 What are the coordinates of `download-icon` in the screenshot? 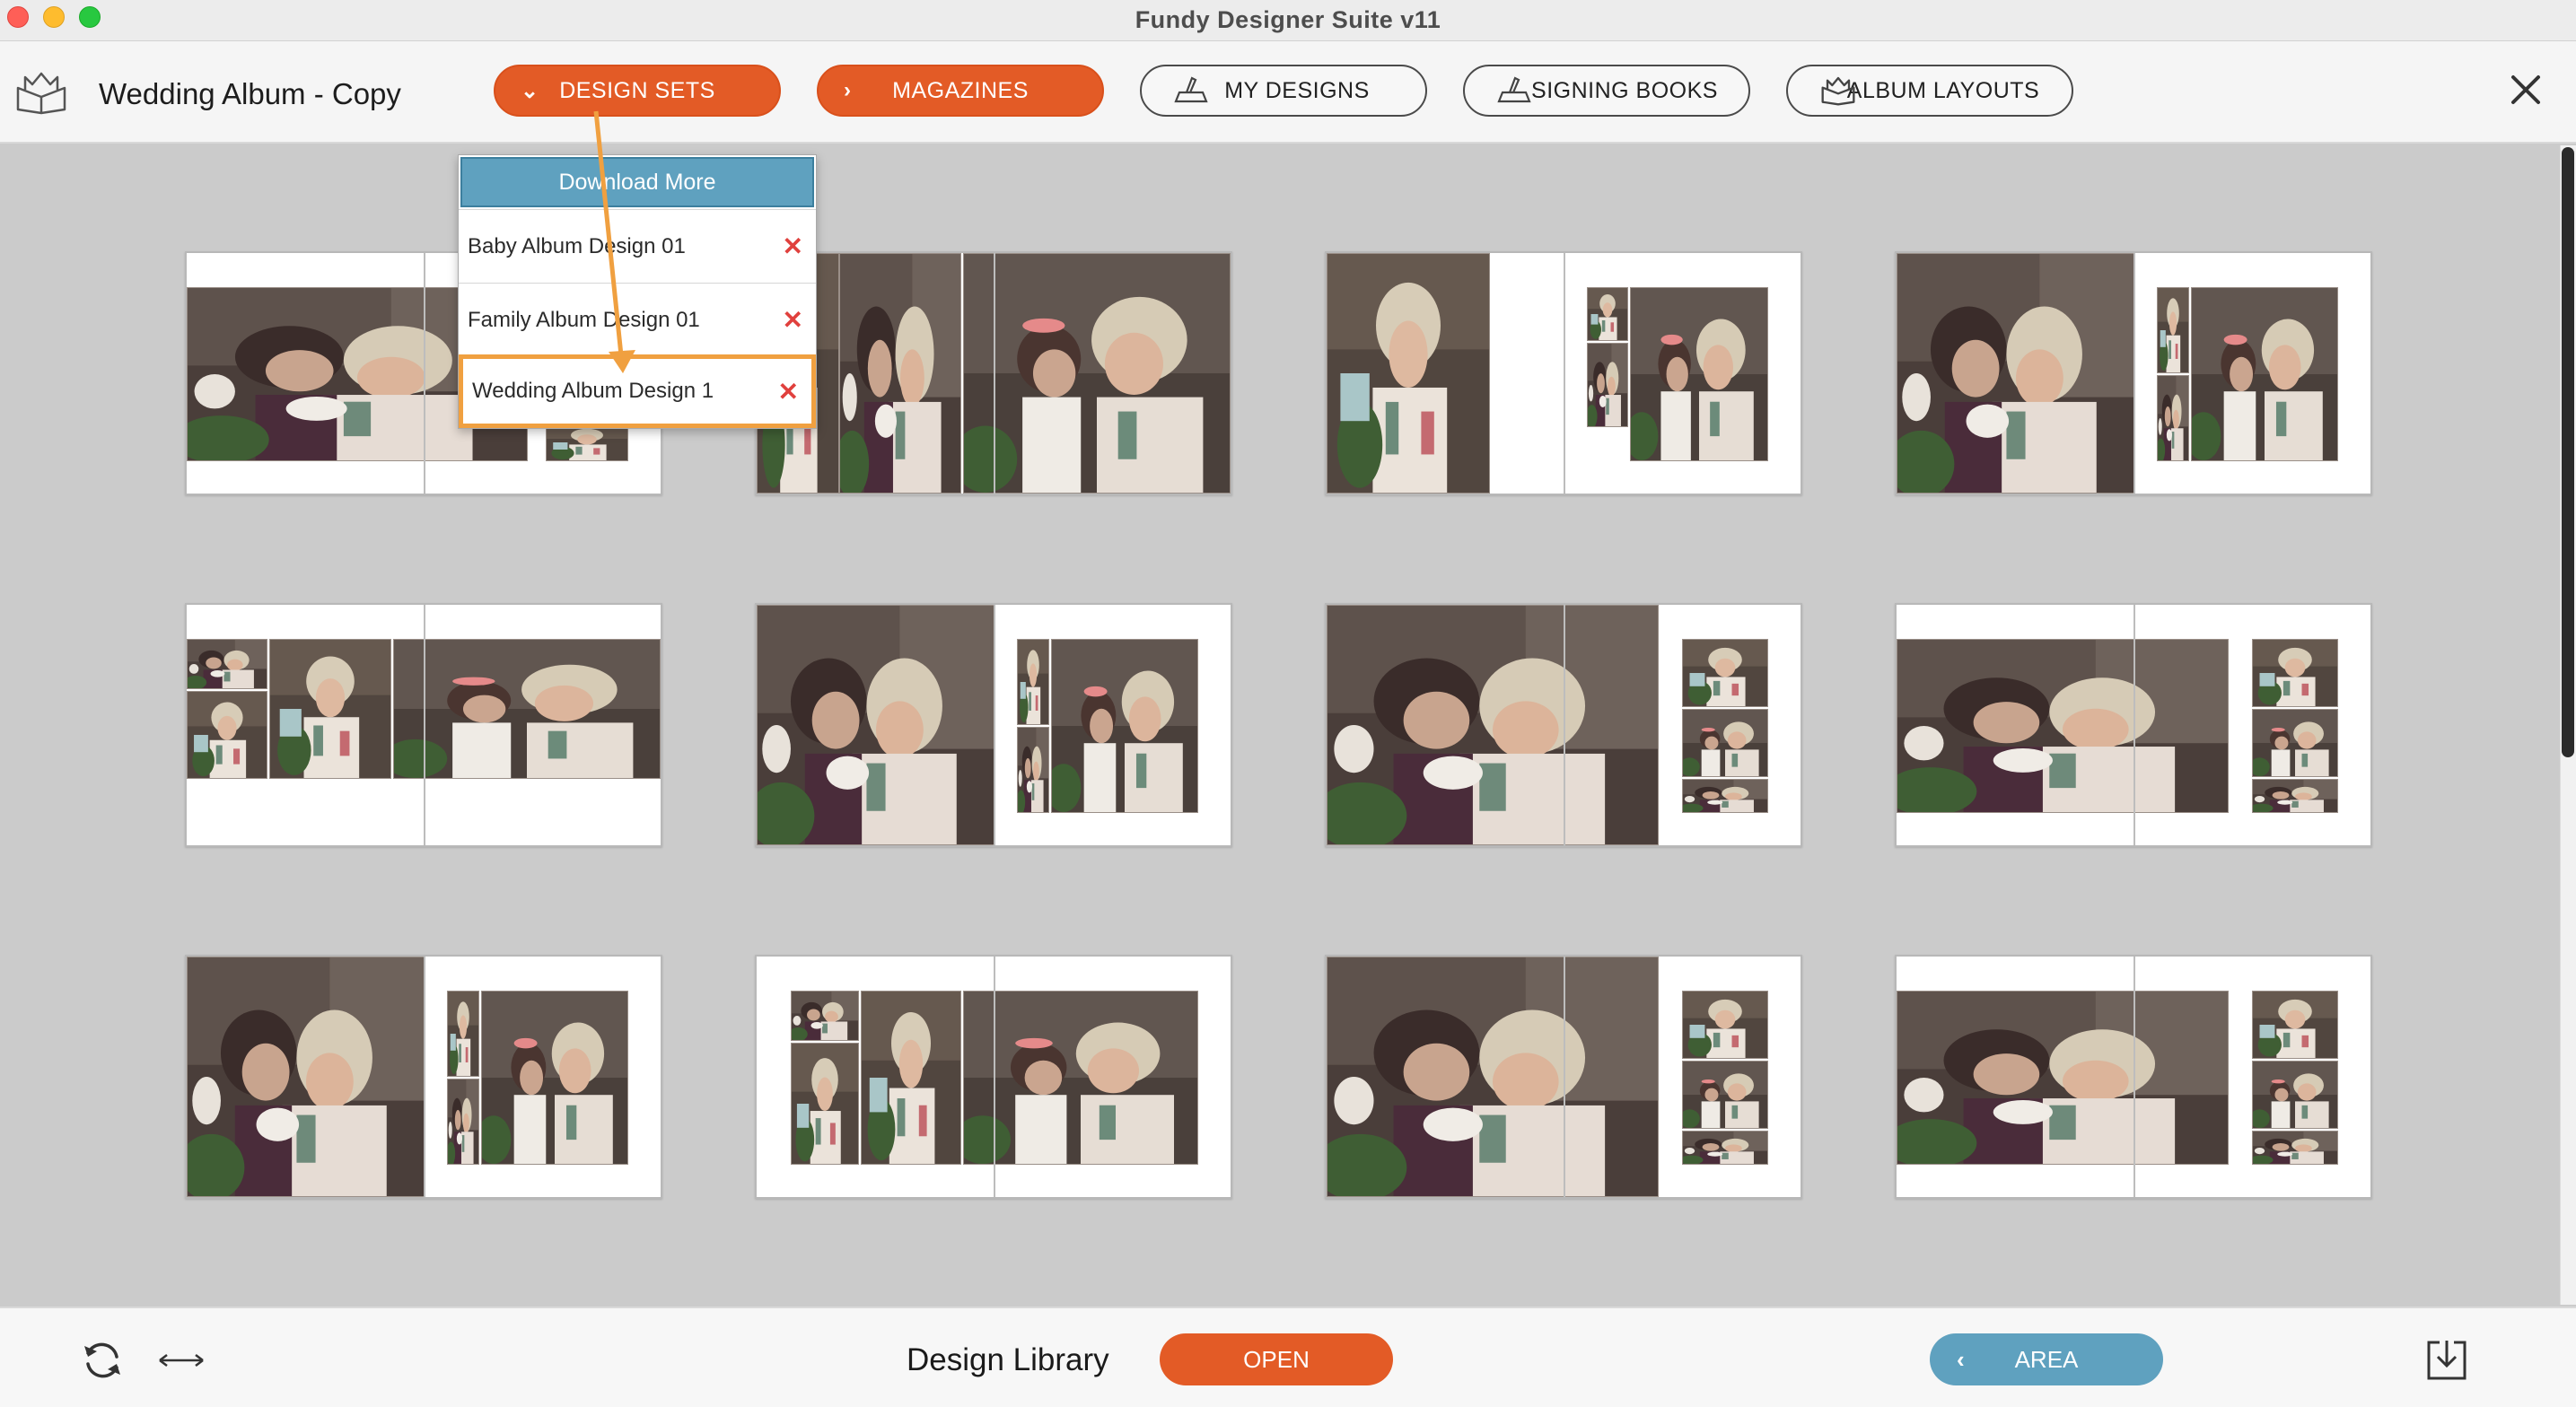 It's located at (2446, 1359).